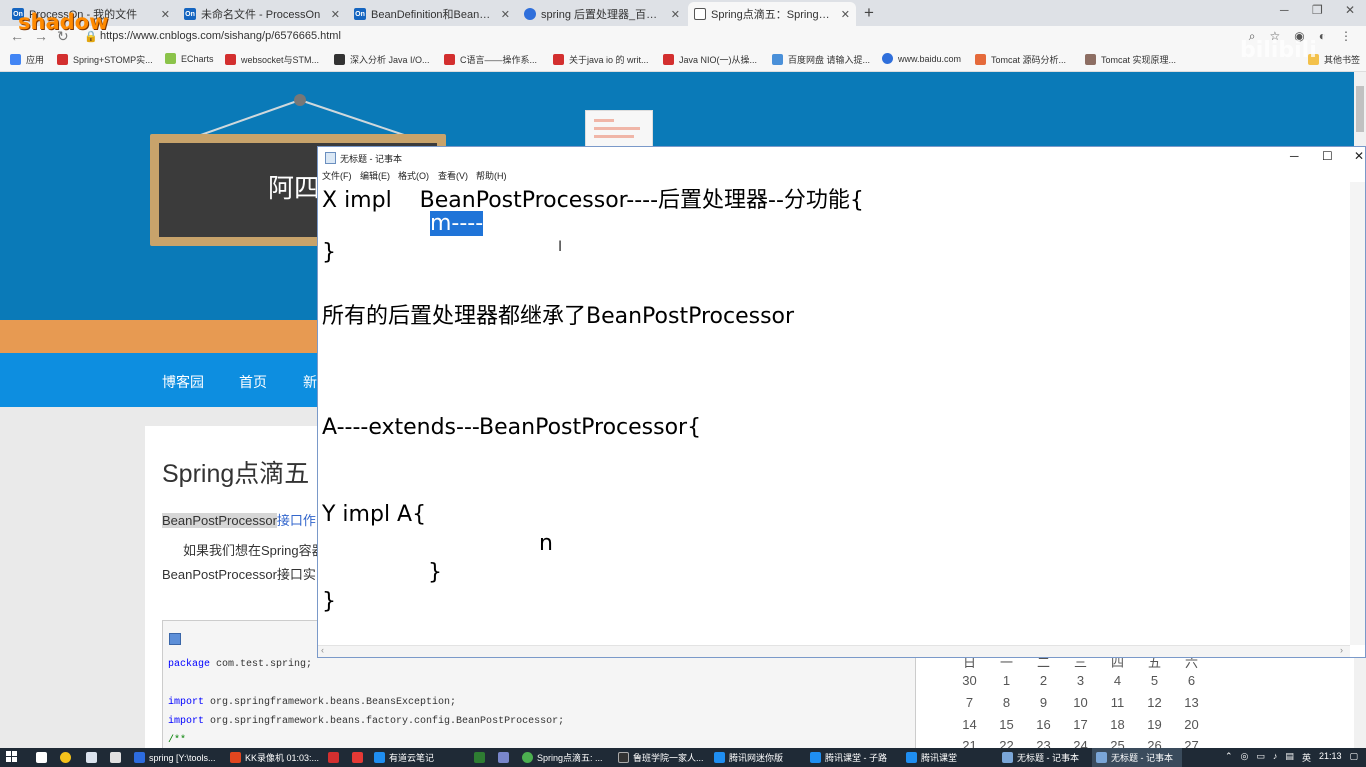  What do you see at coordinates (1353, 757) in the screenshot?
I see `notification-icon: ▢` at bounding box center [1353, 757].